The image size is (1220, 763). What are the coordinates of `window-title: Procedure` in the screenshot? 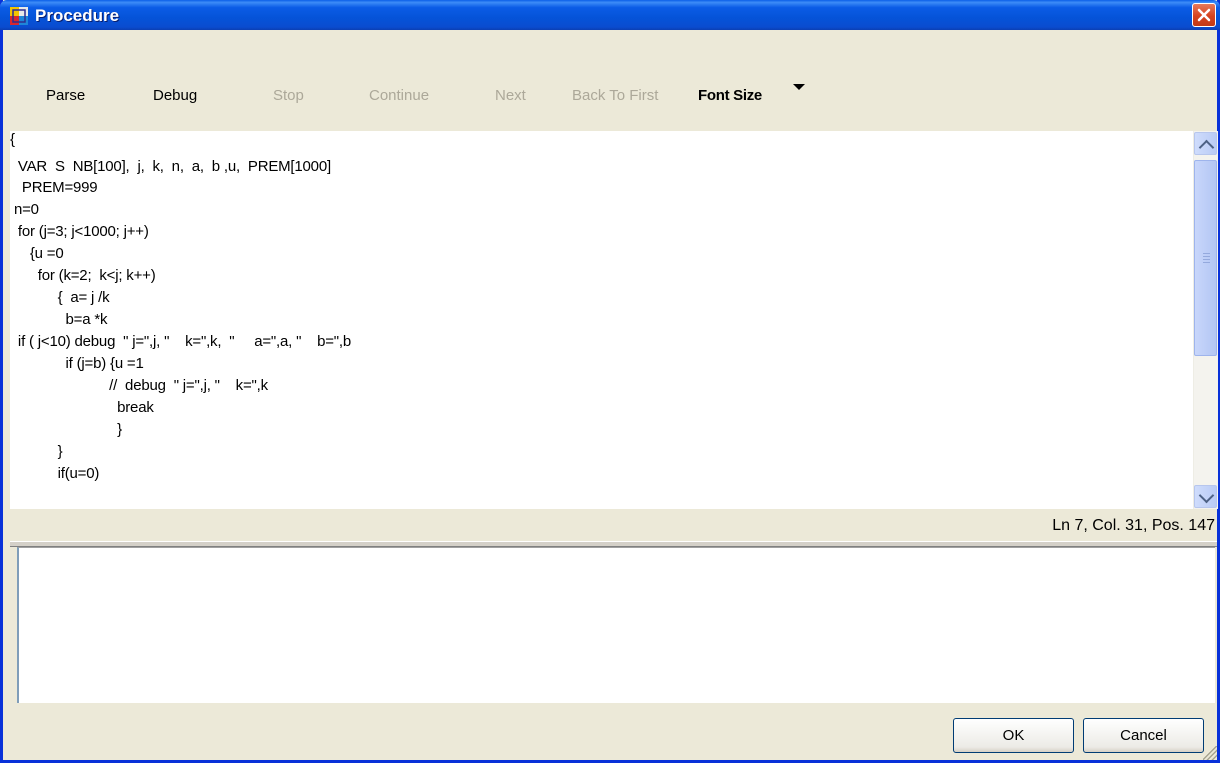 It's located at (77, 15).